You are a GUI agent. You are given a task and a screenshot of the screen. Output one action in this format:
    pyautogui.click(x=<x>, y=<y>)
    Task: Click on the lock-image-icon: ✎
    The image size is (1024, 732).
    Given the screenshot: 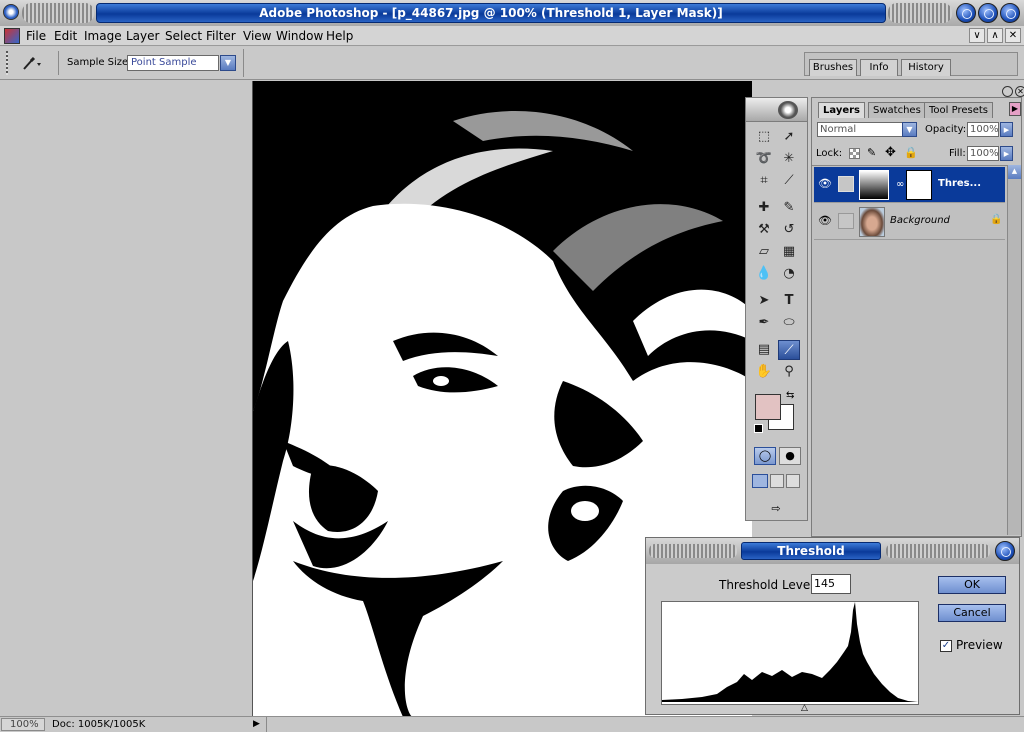 What is the action you would take?
    pyautogui.click(x=871, y=152)
    